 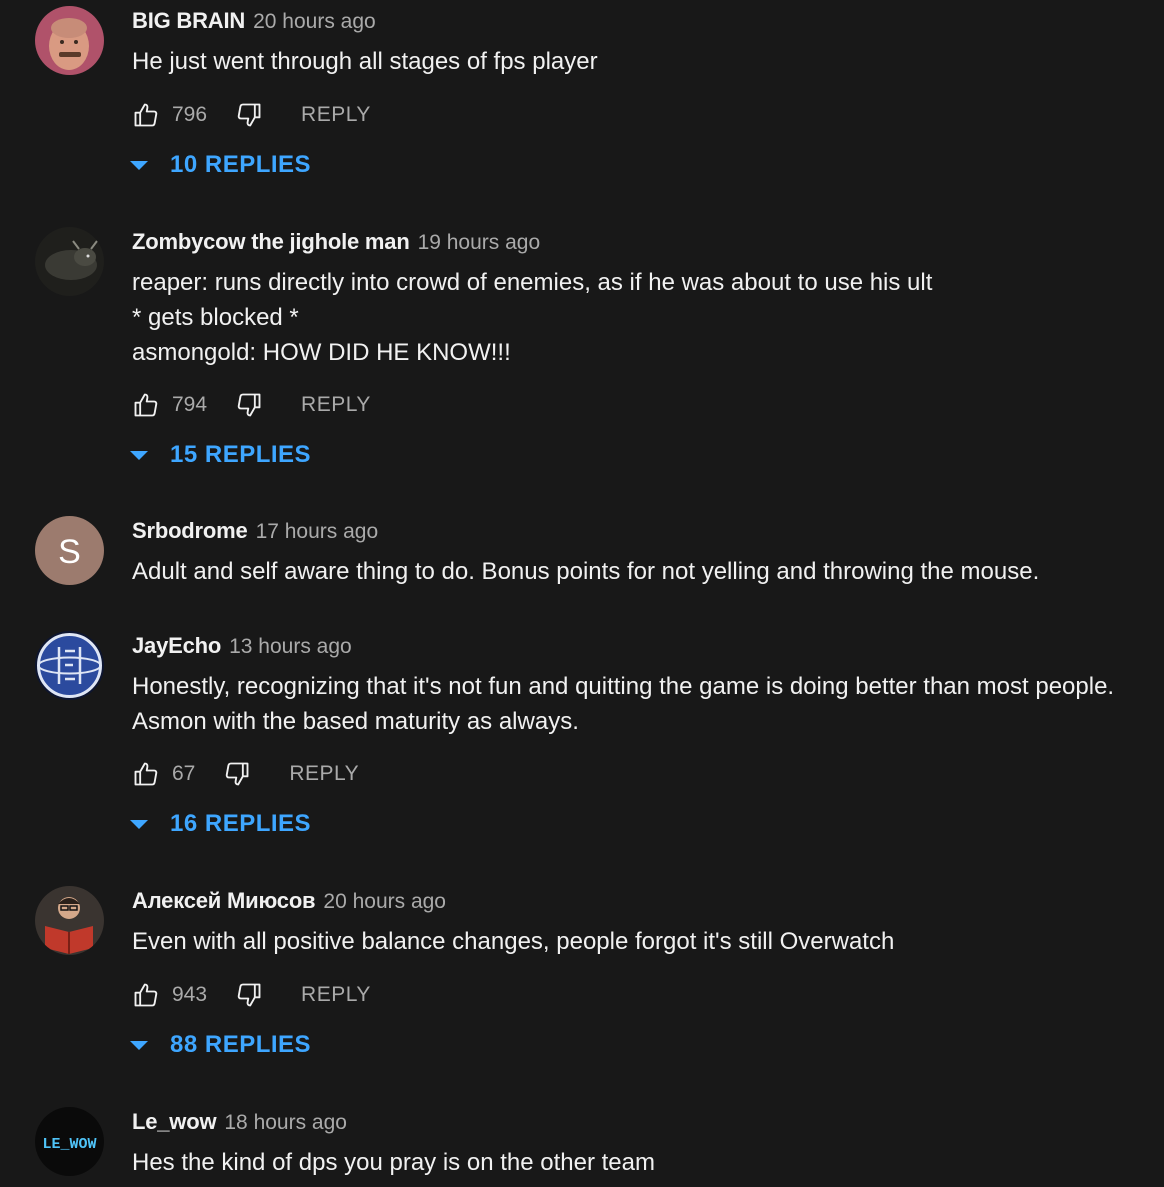 What do you see at coordinates (190, 404) in the screenshot?
I see `like-count: 794` at bounding box center [190, 404].